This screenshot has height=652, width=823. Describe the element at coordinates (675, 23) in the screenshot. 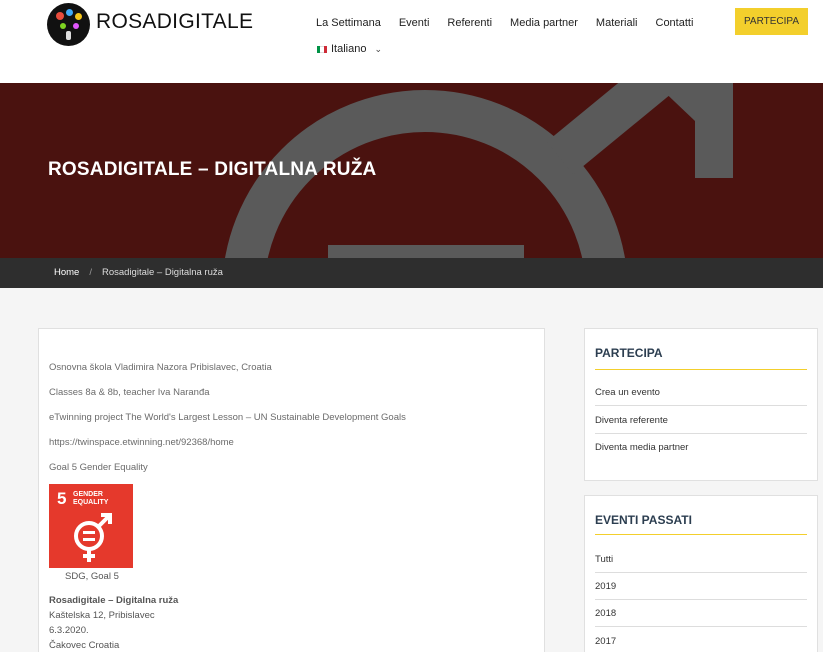

I see `nav-contatti: Contatti` at that location.